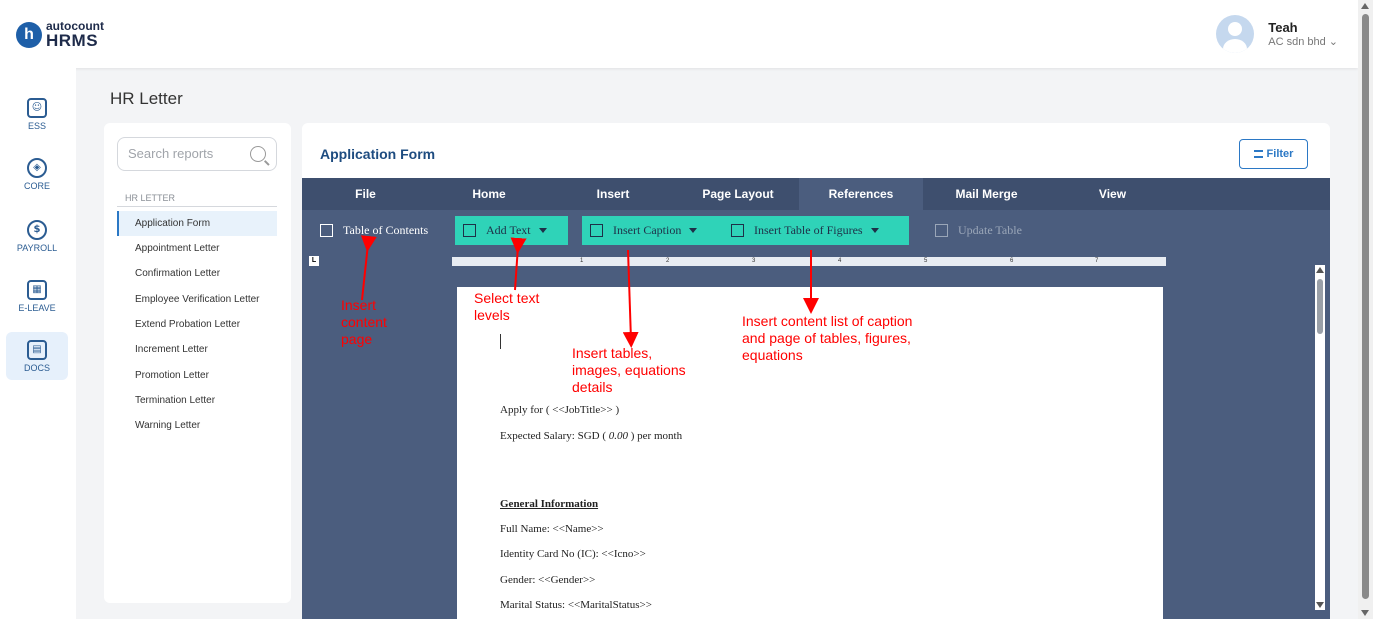 This screenshot has height=619, width=1373. Describe the element at coordinates (197, 400) in the screenshot. I see `report-item-termination-letter: Termination Letter` at that location.